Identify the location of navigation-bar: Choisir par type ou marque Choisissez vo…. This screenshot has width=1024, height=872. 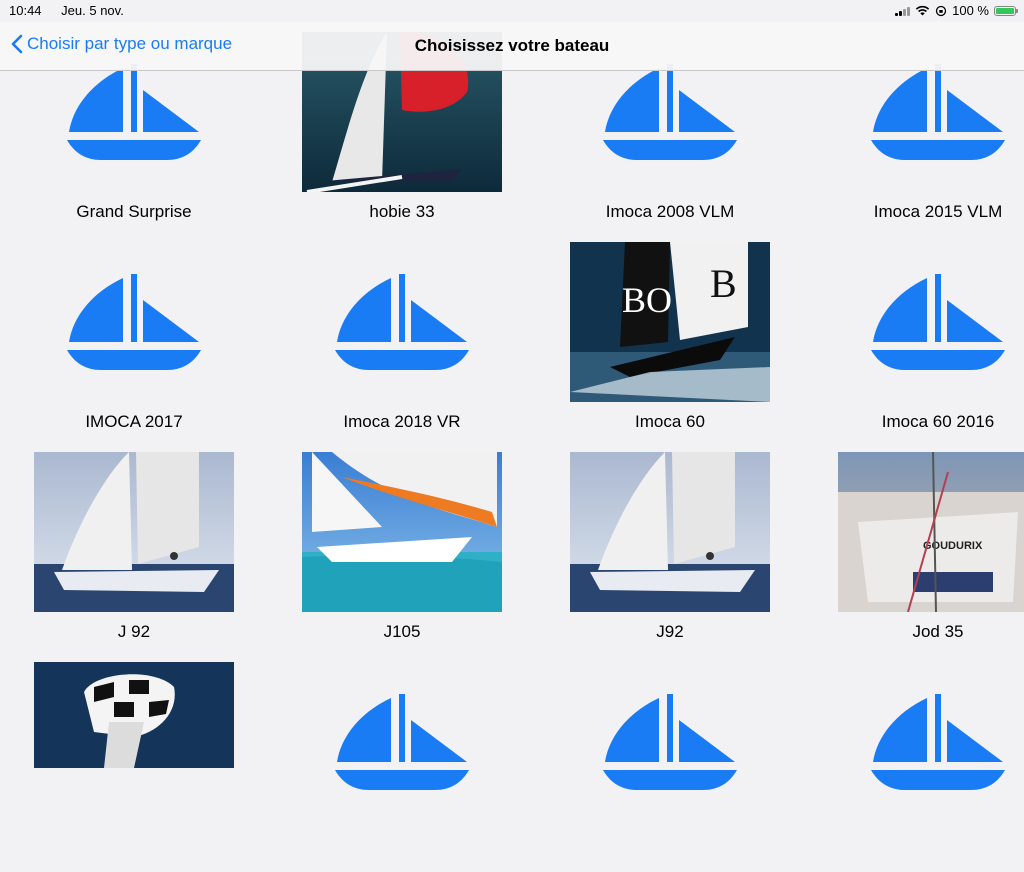
(512, 46).